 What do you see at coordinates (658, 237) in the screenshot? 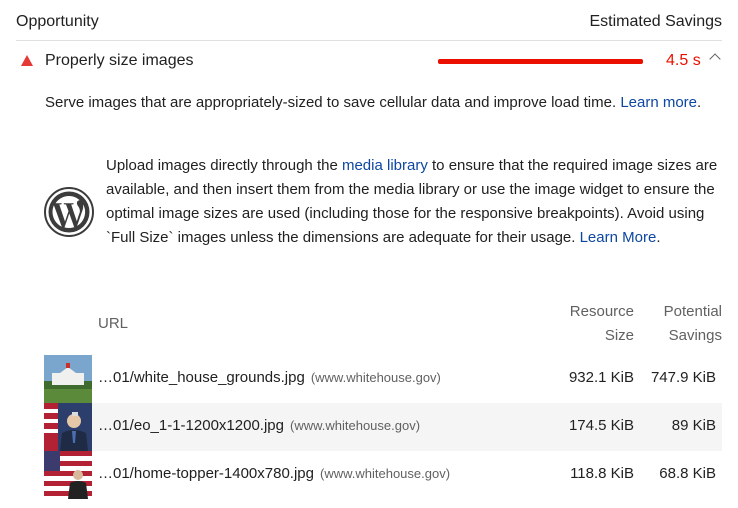
I see `stack-learn-more-punct: .` at bounding box center [658, 237].